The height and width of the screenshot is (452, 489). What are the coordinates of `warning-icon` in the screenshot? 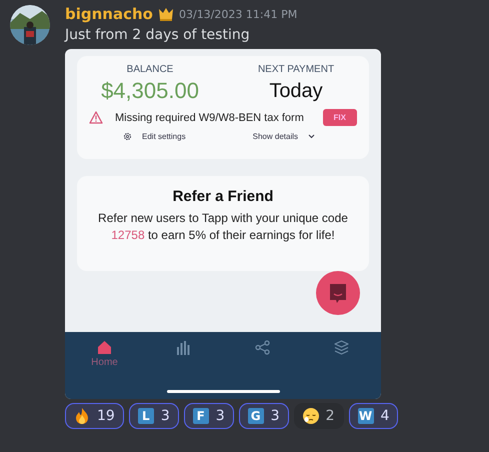 It's located at (96, 117).